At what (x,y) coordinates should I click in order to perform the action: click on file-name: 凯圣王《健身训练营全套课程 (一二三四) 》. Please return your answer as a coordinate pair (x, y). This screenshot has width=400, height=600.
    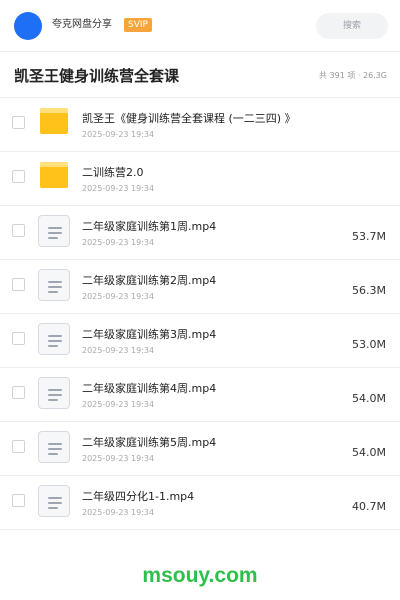
    Looking at the image, I should click on (189, 118).